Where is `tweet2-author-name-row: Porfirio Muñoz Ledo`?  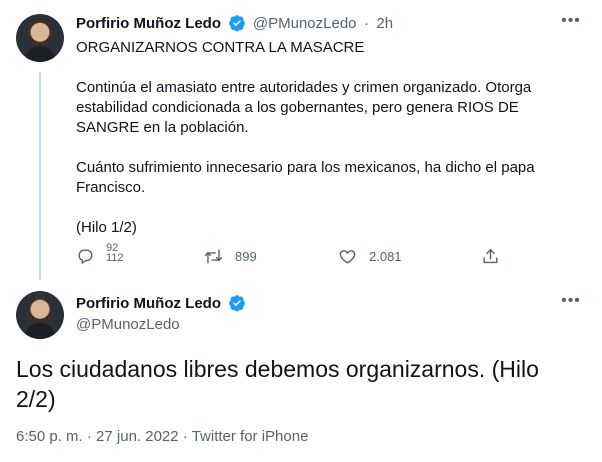
tweet2-author-name-row: Porfirio Muñoz Ledo is located at coordinates (161, 304).